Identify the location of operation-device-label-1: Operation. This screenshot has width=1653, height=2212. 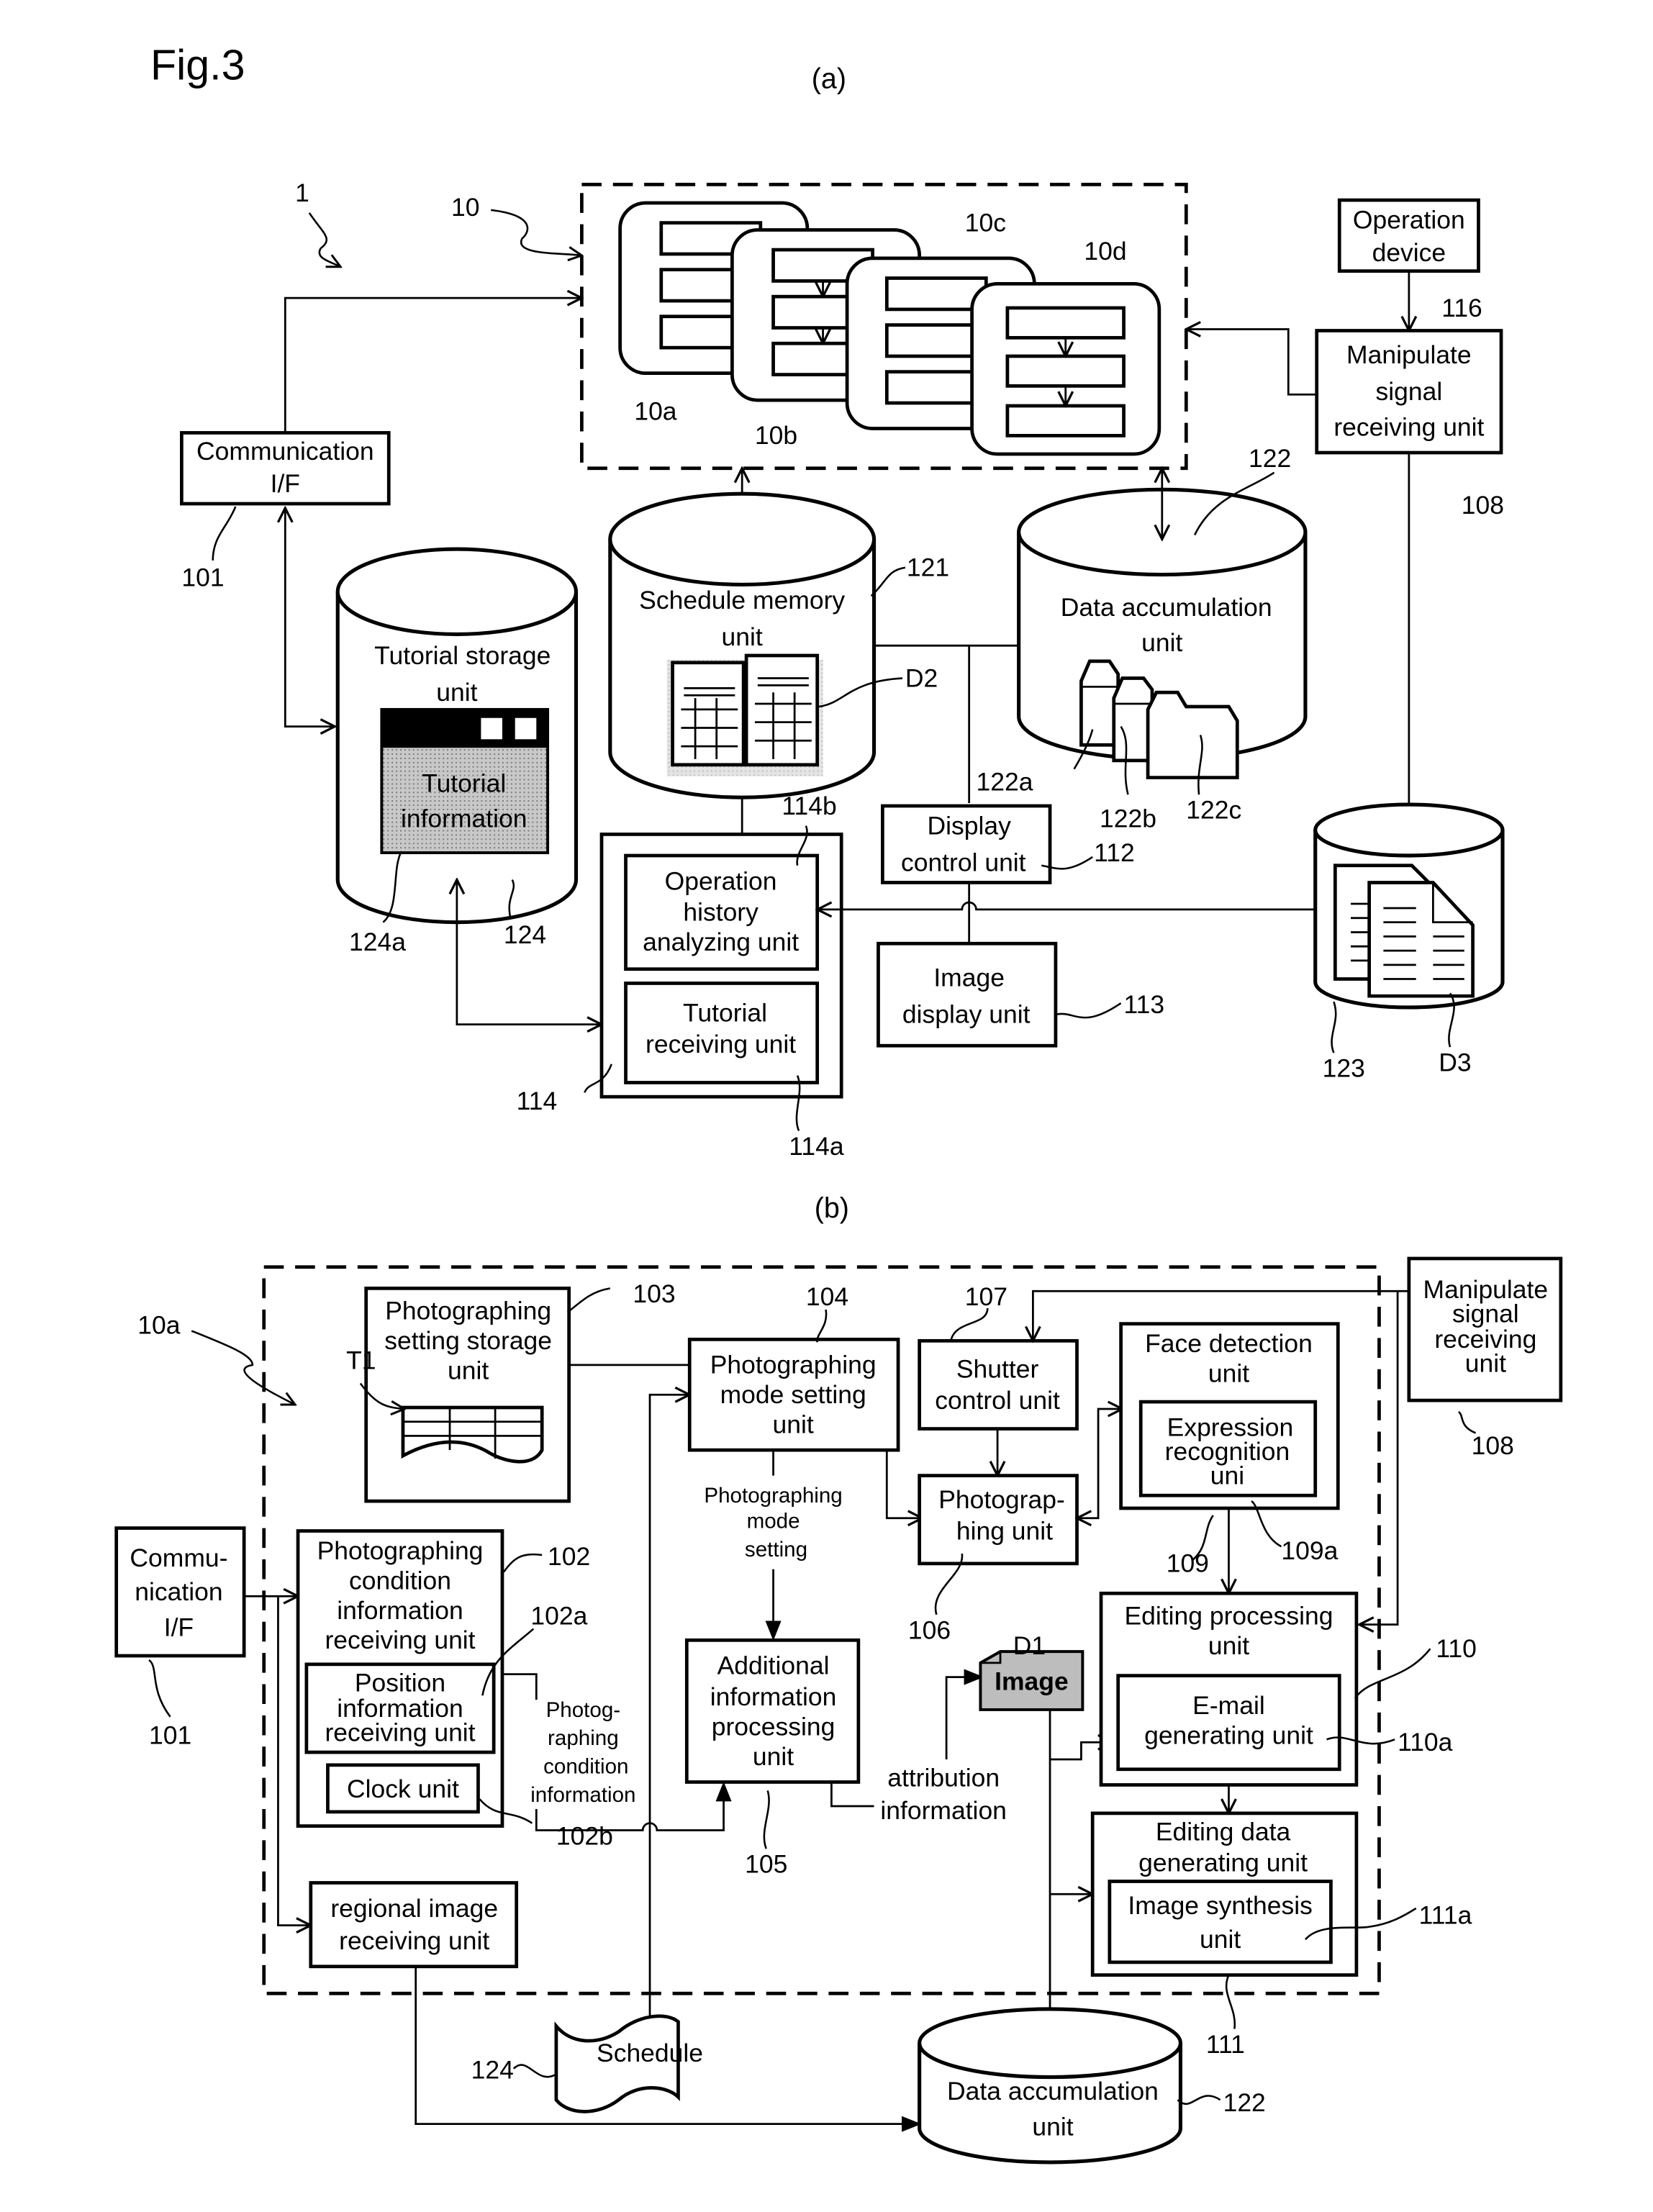
(1409, 220).